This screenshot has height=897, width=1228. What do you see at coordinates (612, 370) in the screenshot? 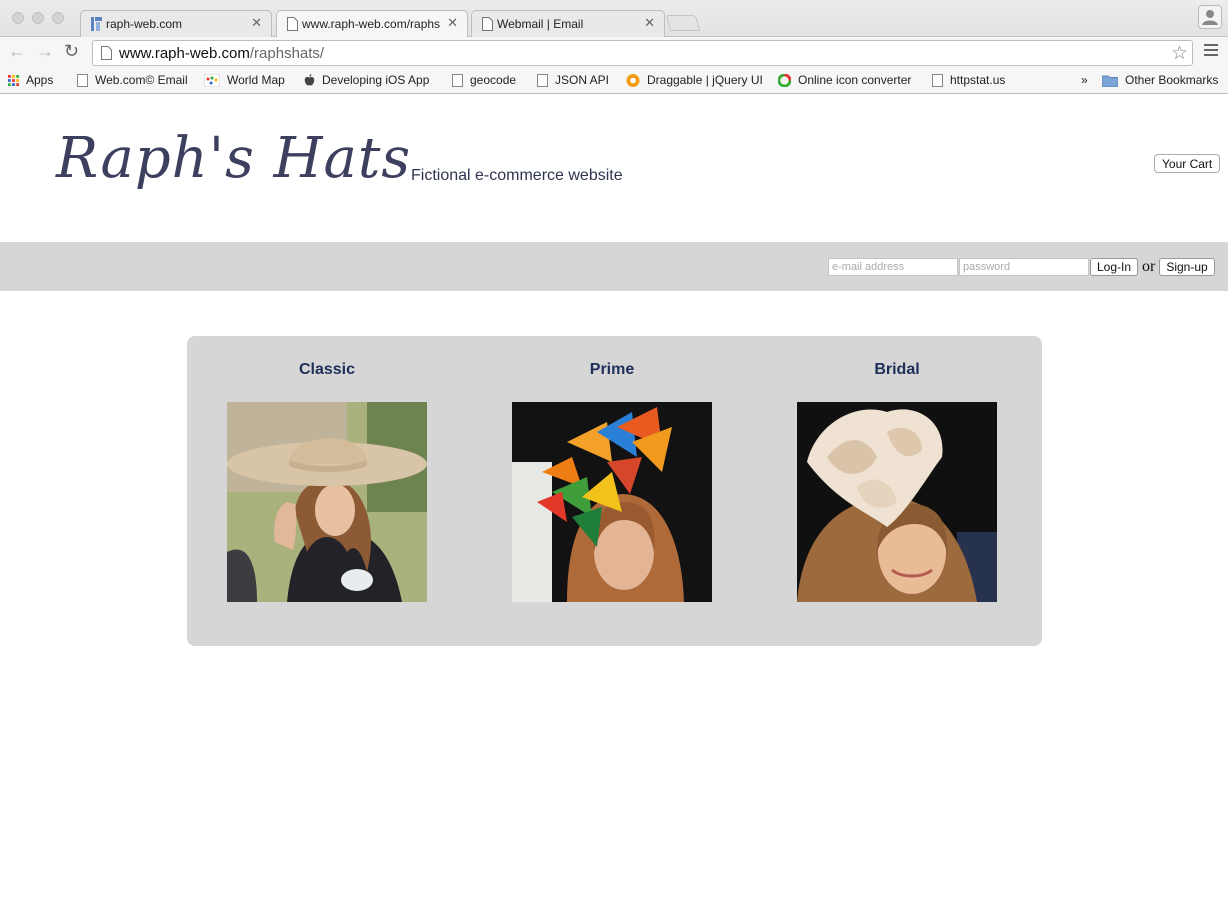
I see `category-title: Prime` at bounding box center [612, 370].